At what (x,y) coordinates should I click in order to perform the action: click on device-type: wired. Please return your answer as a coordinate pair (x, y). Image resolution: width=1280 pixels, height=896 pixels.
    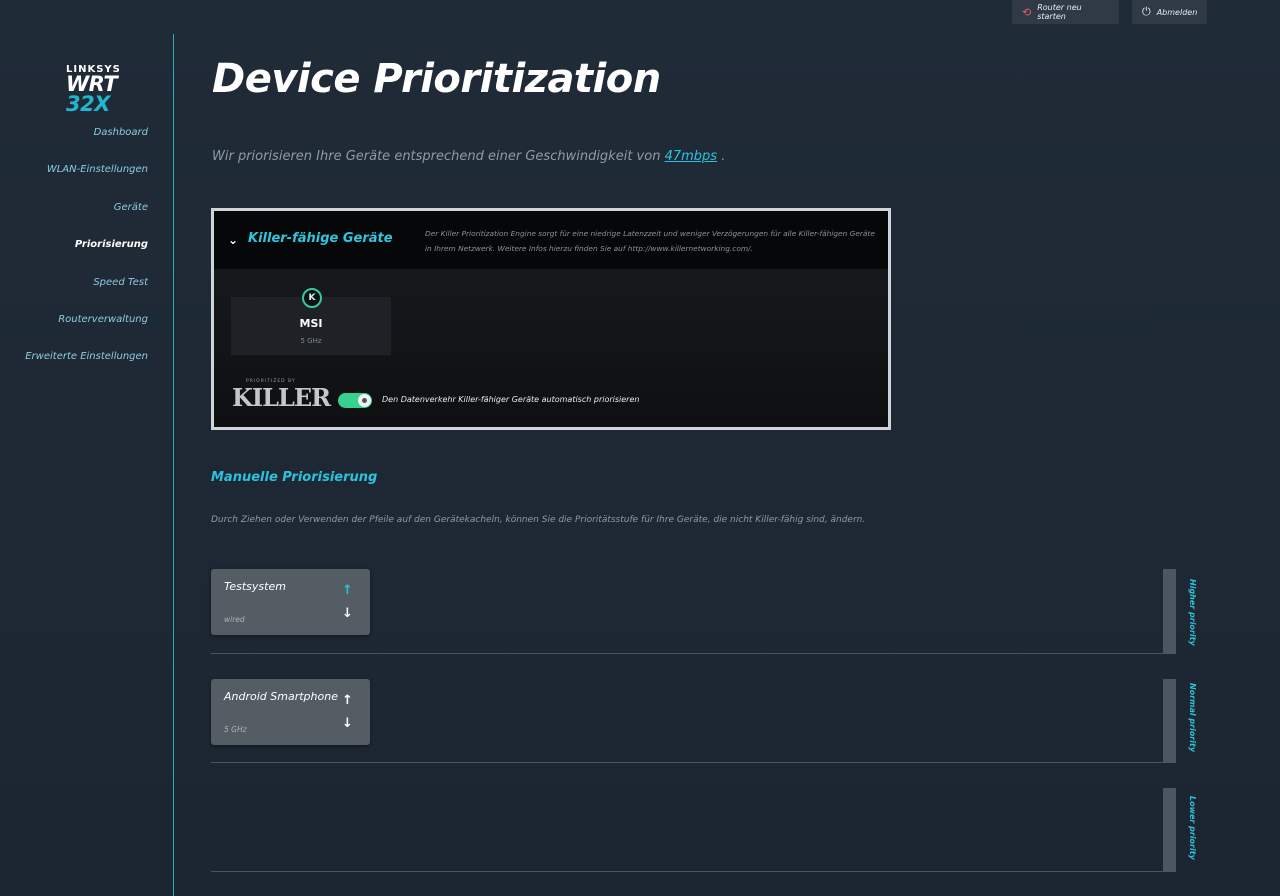
    Looking at the image, I should click on (234, 619).